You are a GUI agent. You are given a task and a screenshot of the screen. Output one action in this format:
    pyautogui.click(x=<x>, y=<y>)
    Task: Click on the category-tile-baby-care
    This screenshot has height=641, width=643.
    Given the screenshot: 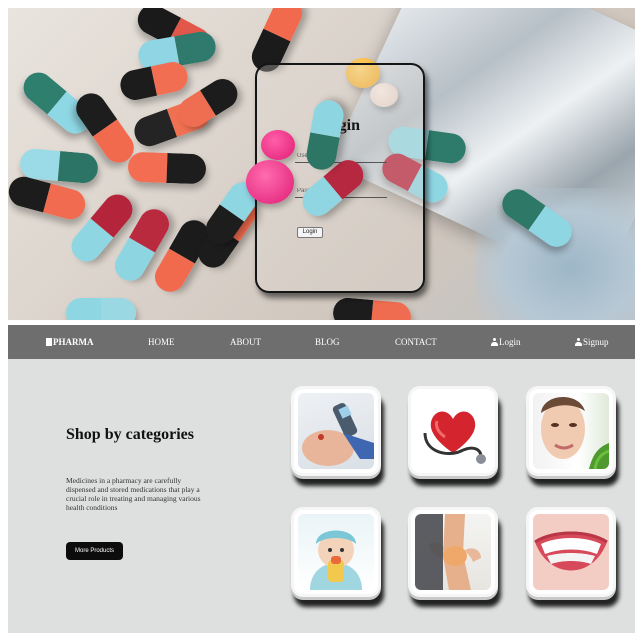 What is the action you would take?
    pyautogui.click(x=336, y=552)
    